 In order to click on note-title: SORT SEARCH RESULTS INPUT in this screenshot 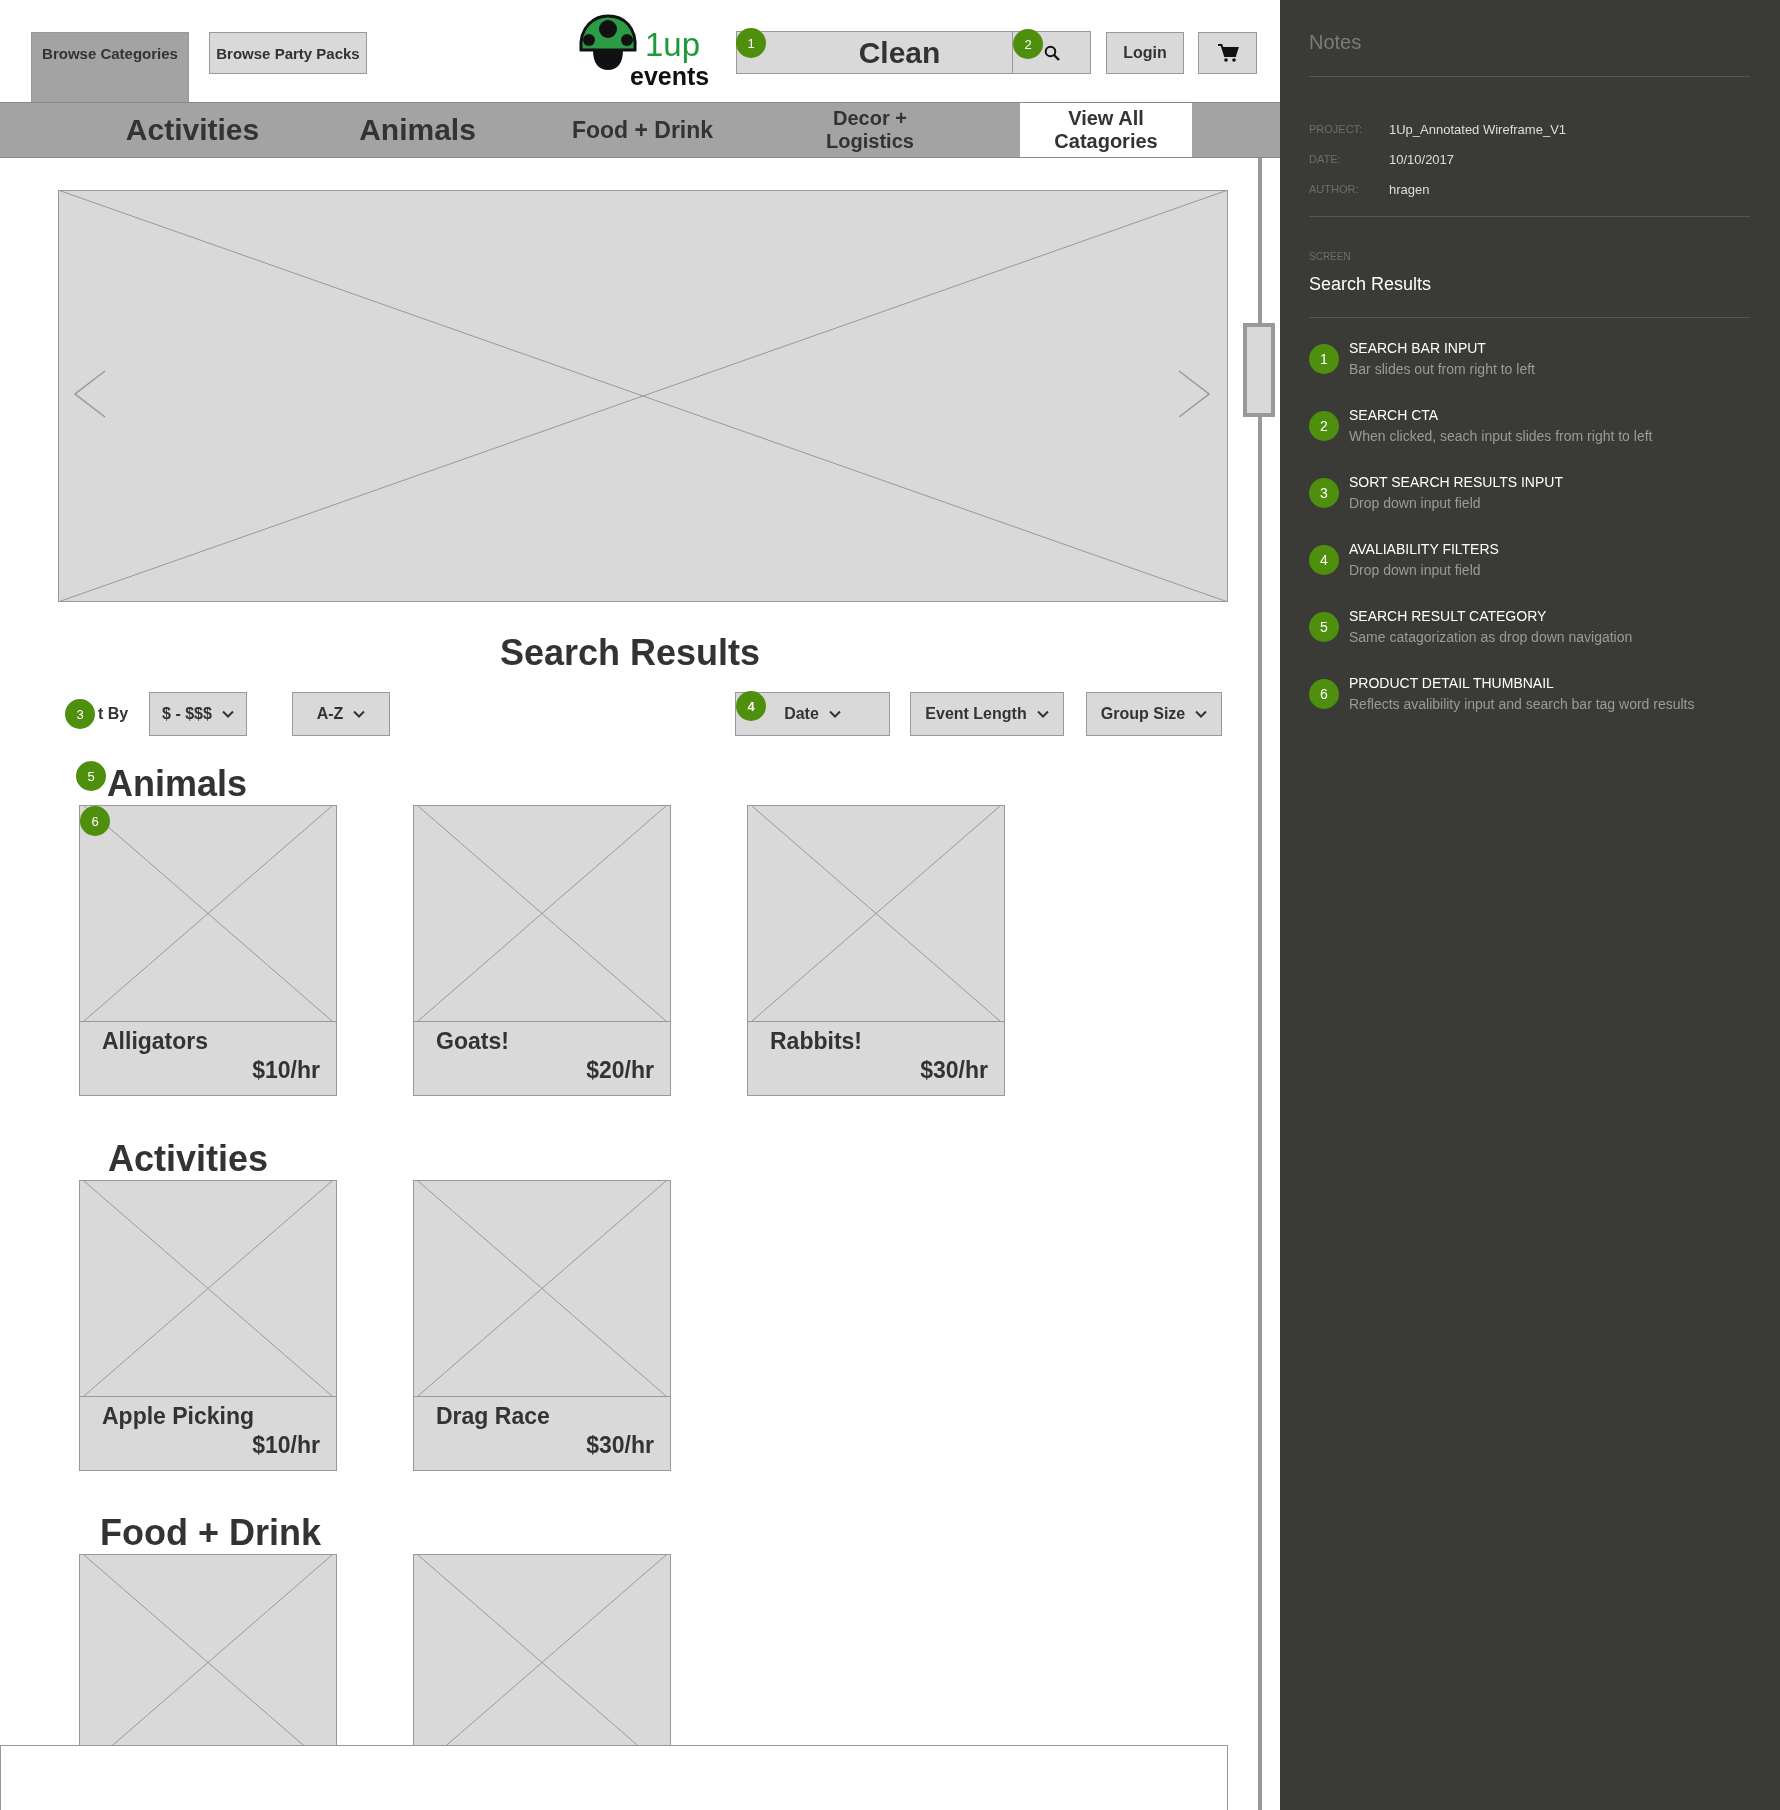, I will do `click(1456, 482)`.